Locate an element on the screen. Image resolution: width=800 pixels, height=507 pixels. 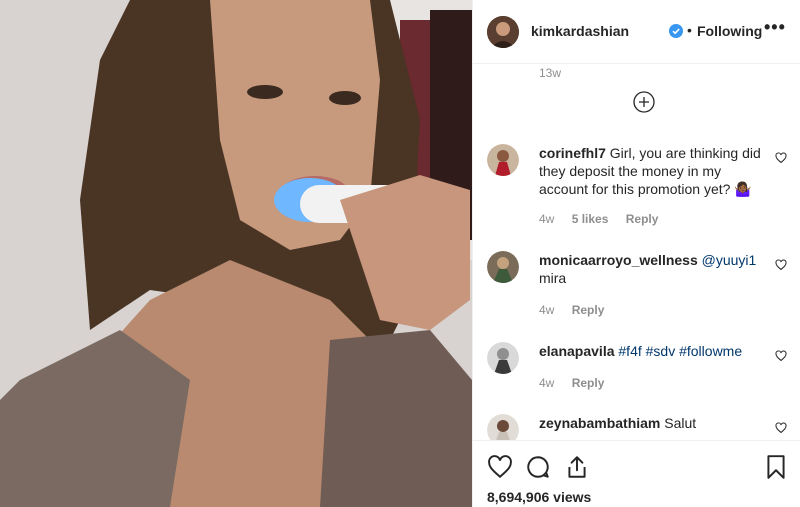
author-username: kimkardashian is located at coordinates (580, 31).